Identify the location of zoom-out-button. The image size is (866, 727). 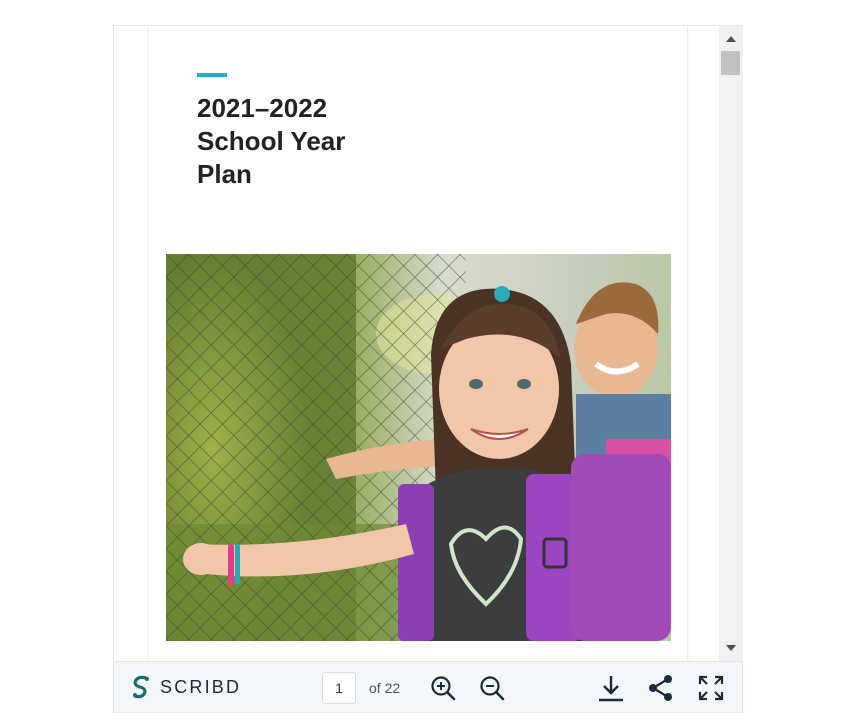
(492, 688).